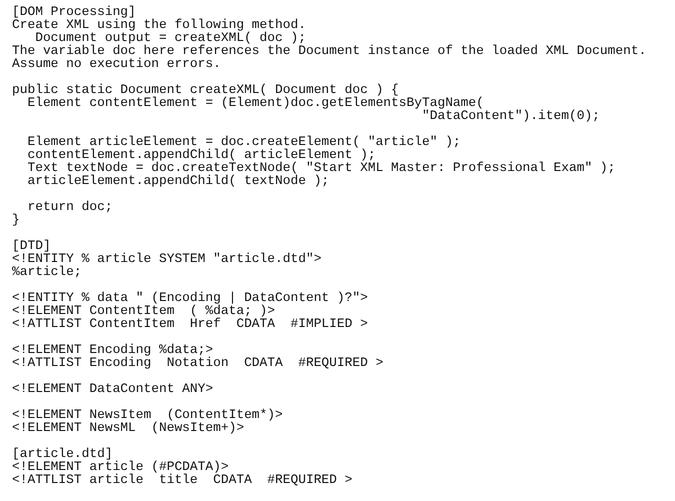 The image size is (675, 501). Describe the element at coordinates (31, 245) in the screenshot. I see `code-line: [DTD]` at that location.